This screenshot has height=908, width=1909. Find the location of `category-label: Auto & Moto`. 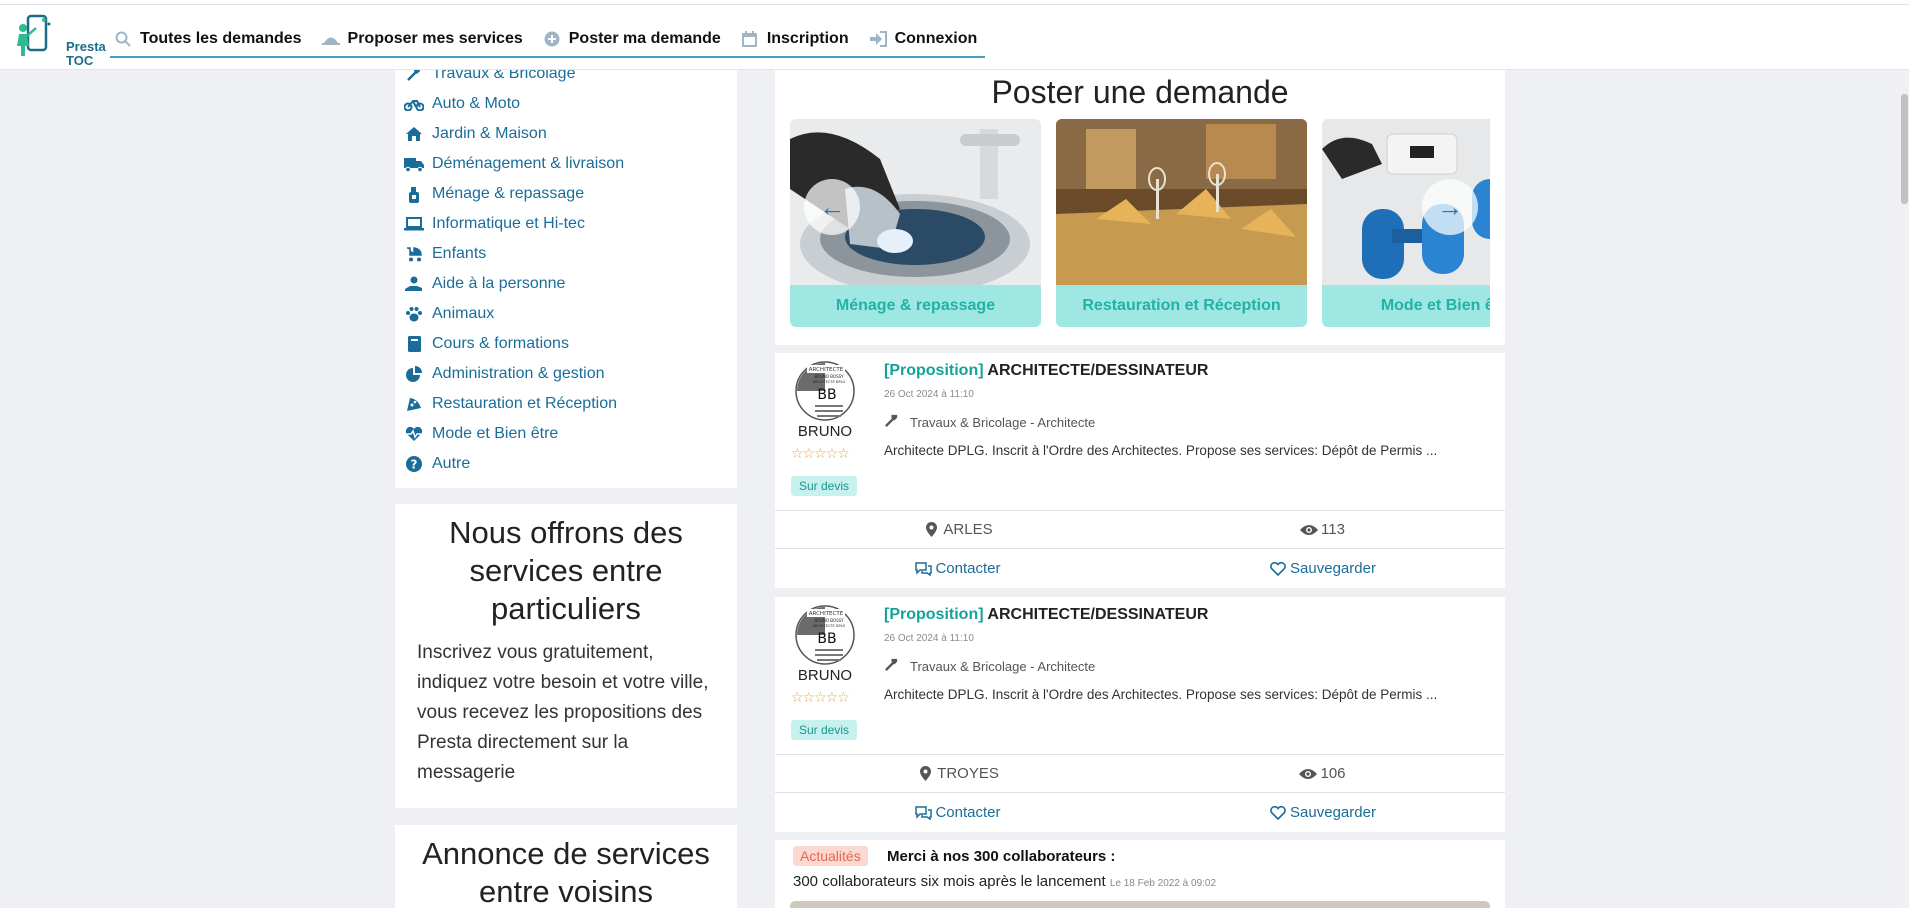

category-label: Auto & Moto is located at coordinates (476, 103).